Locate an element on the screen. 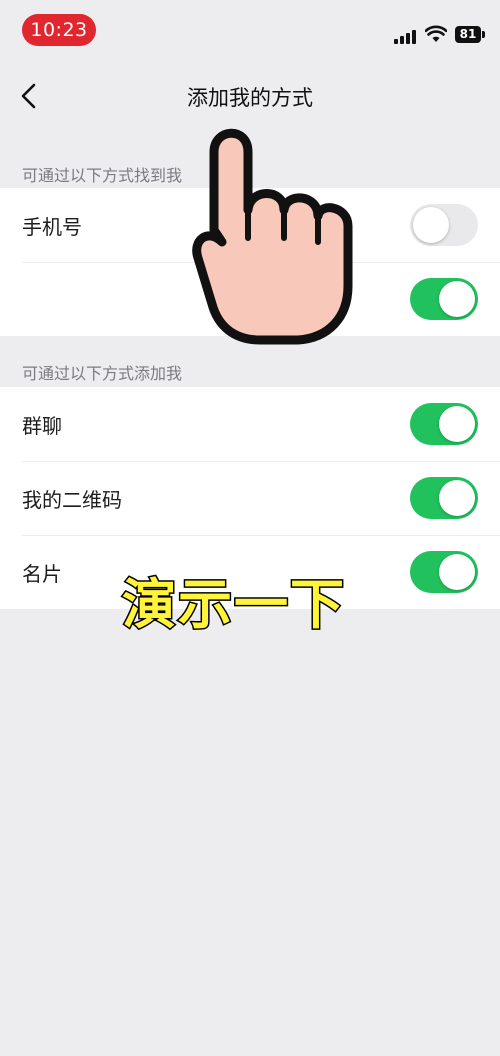 The height and width of the screenshot is (1056, 500). setting-label: 我的二维码 is located at coordinates (72, 499).